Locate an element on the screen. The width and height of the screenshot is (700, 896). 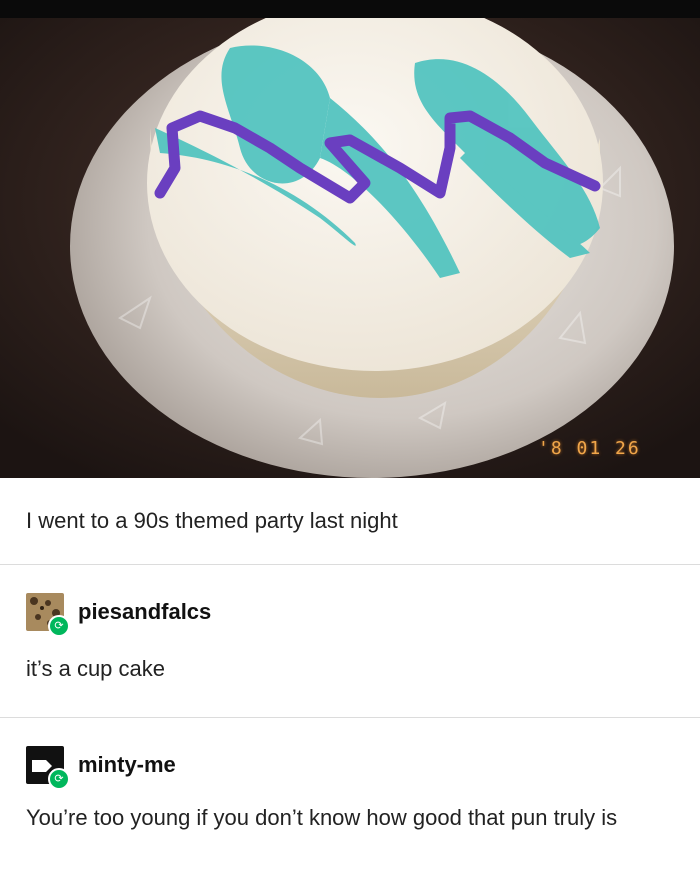
reply-header: ⟳ piesandfalcs is located at coordinates (350, 601).